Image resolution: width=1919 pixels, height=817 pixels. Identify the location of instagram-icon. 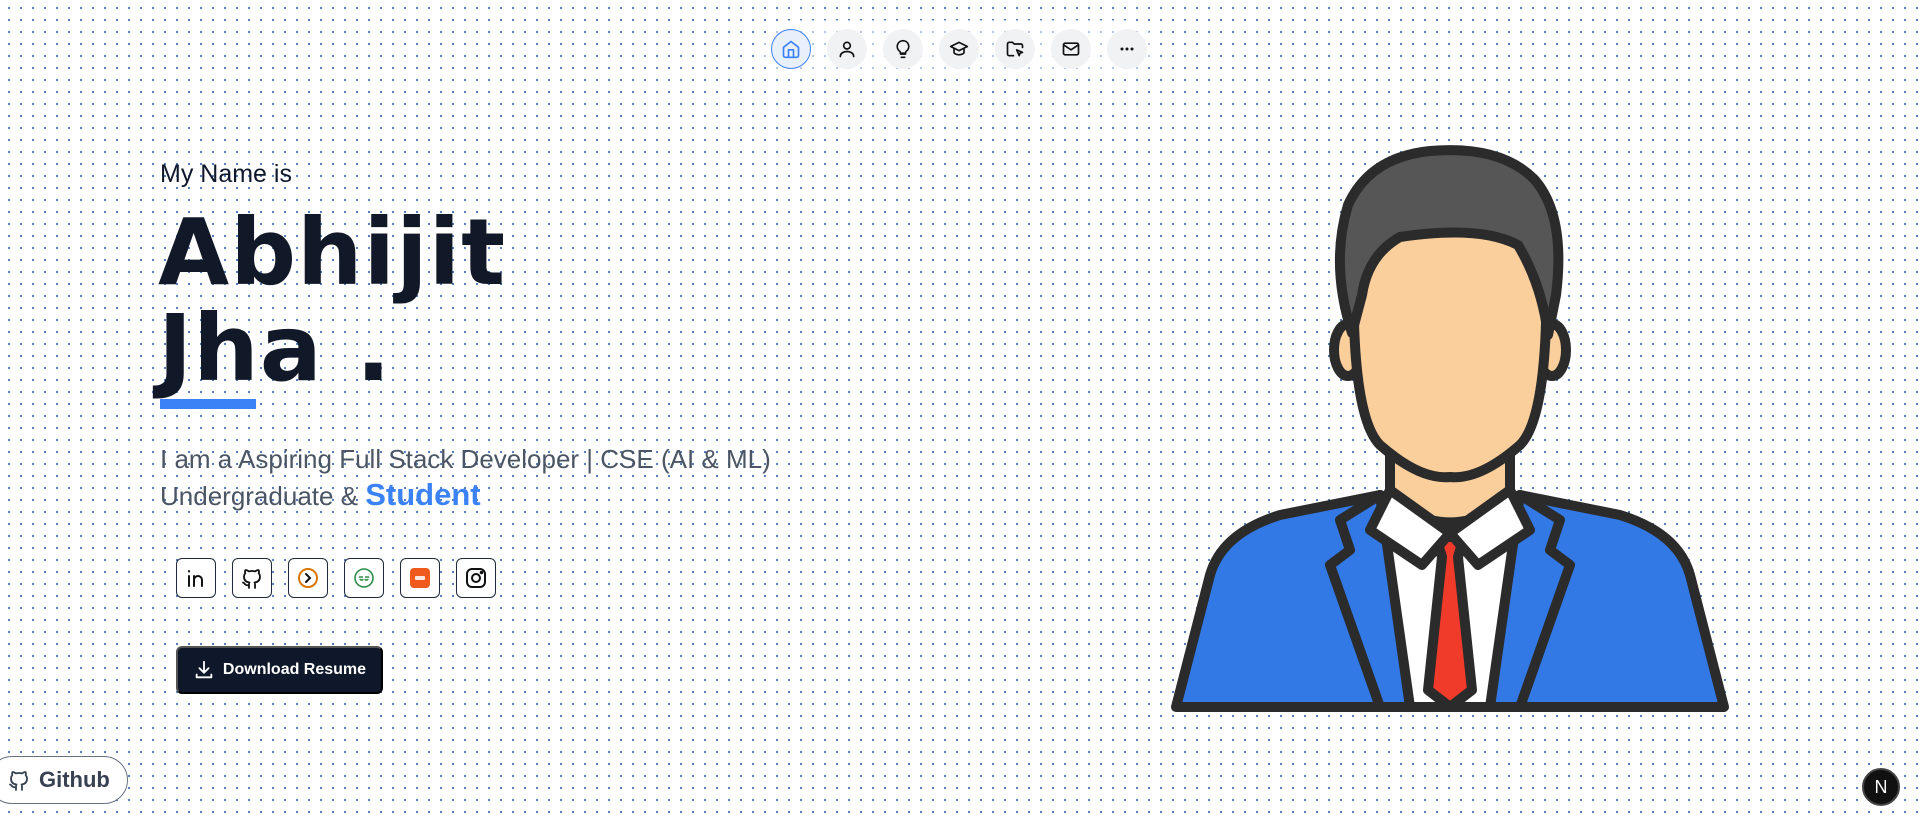
(476, 578).